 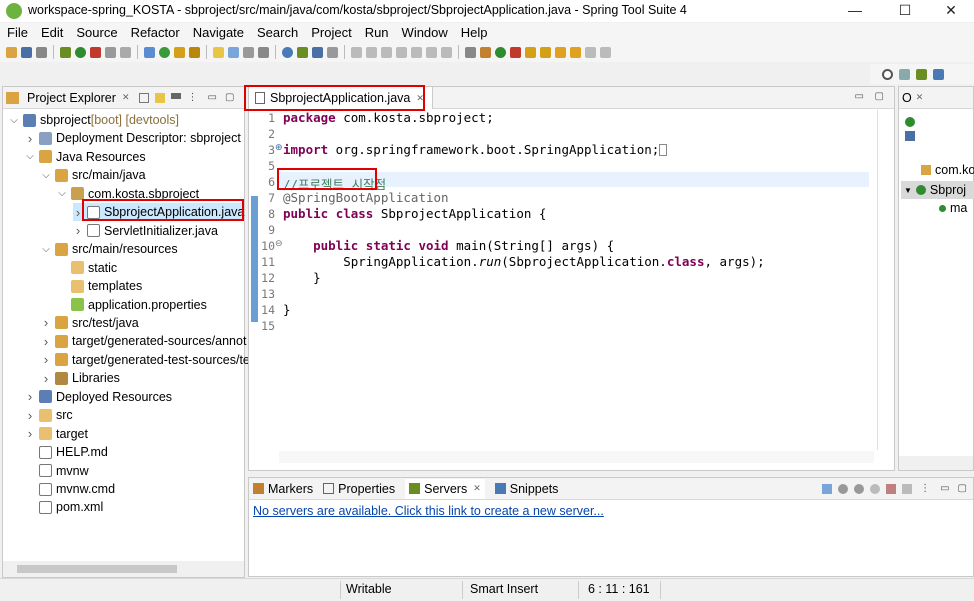 What do you see at coordinates (416, 52) in the screenshot?
I see `step-over-icon` at bounding box center [416, 52].